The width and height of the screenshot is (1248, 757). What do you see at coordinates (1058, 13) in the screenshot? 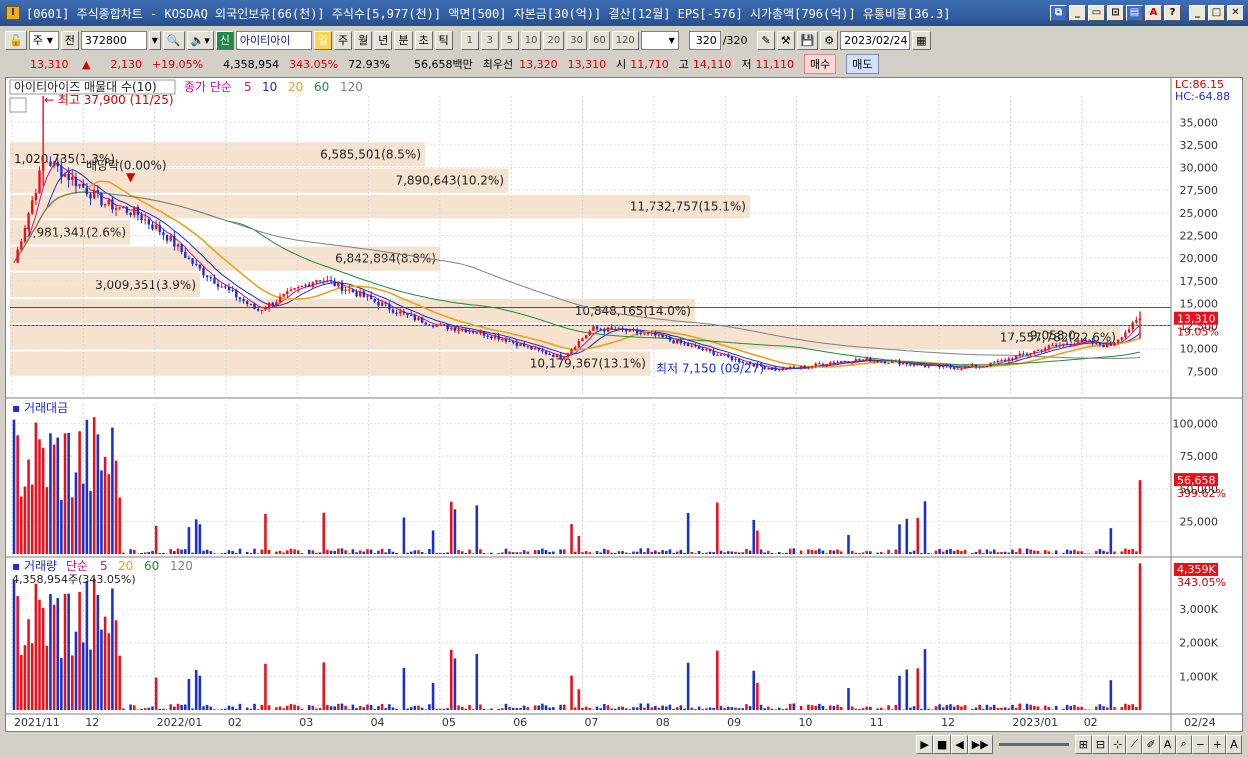
I see `link-icon: ⧉` at bounding box center [1058, 13].